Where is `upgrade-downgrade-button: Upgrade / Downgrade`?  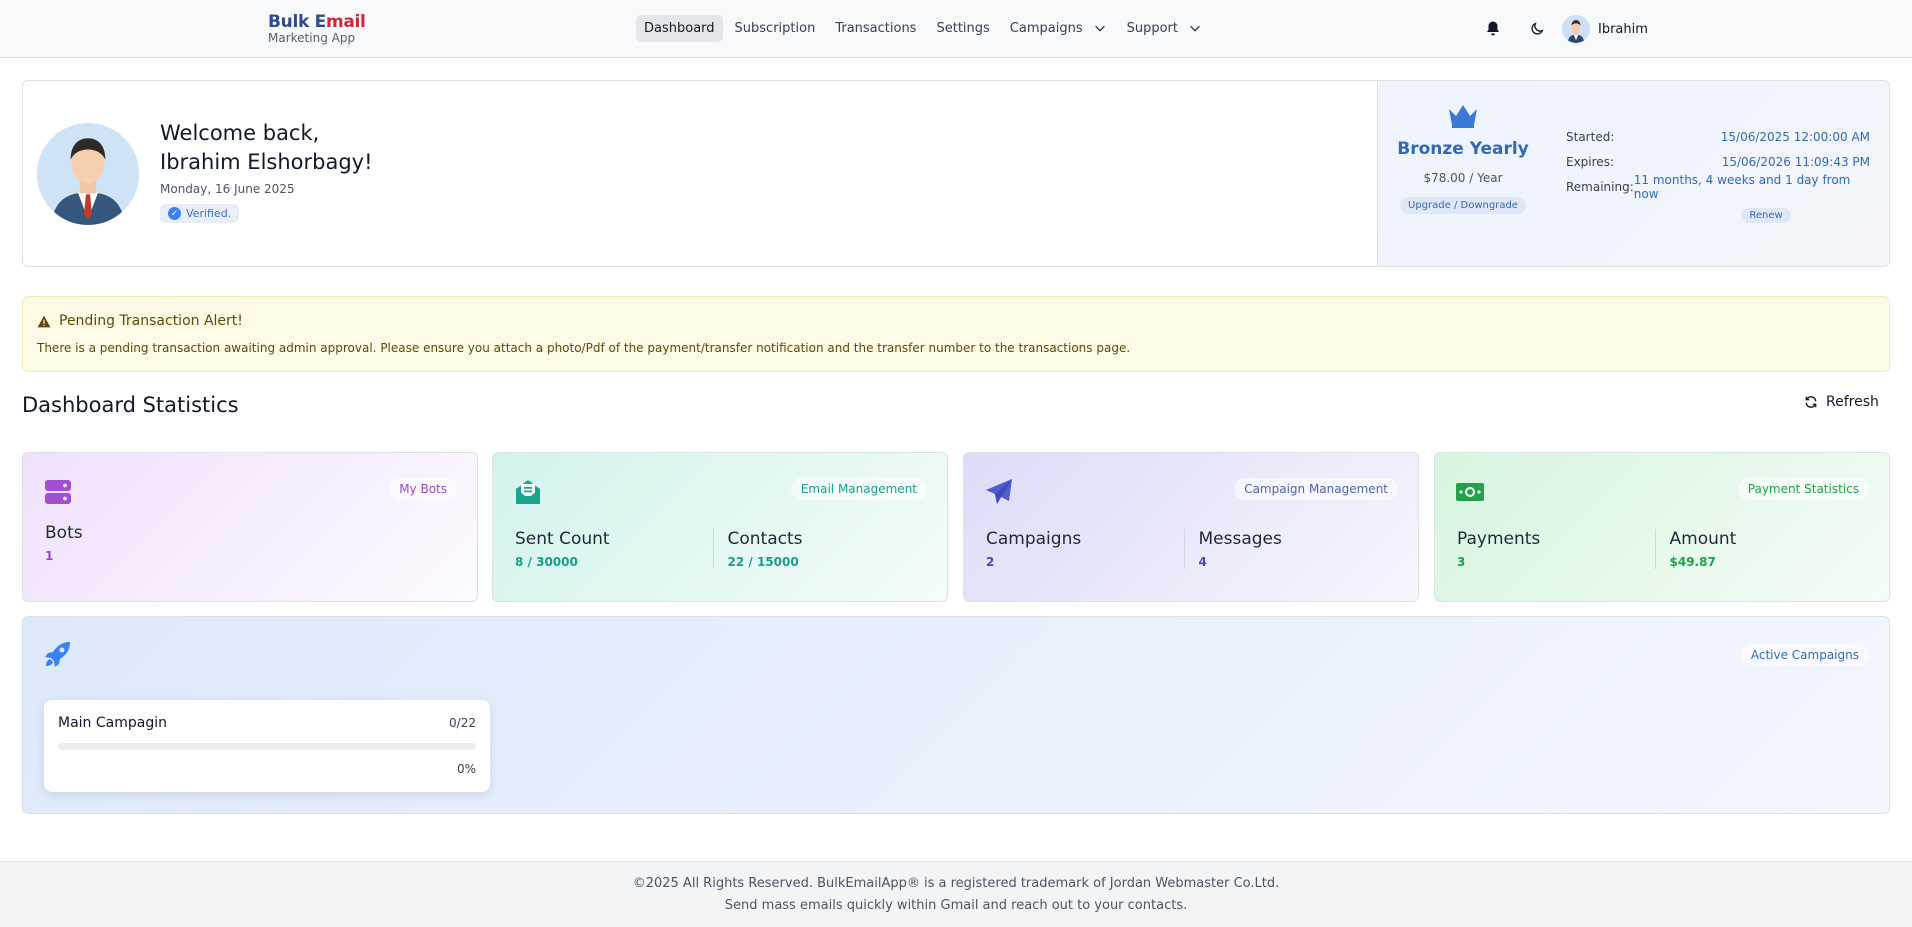
upgrade-downgrade-button: Upgrade / Downgrade is located at coordinates (1463, 205).